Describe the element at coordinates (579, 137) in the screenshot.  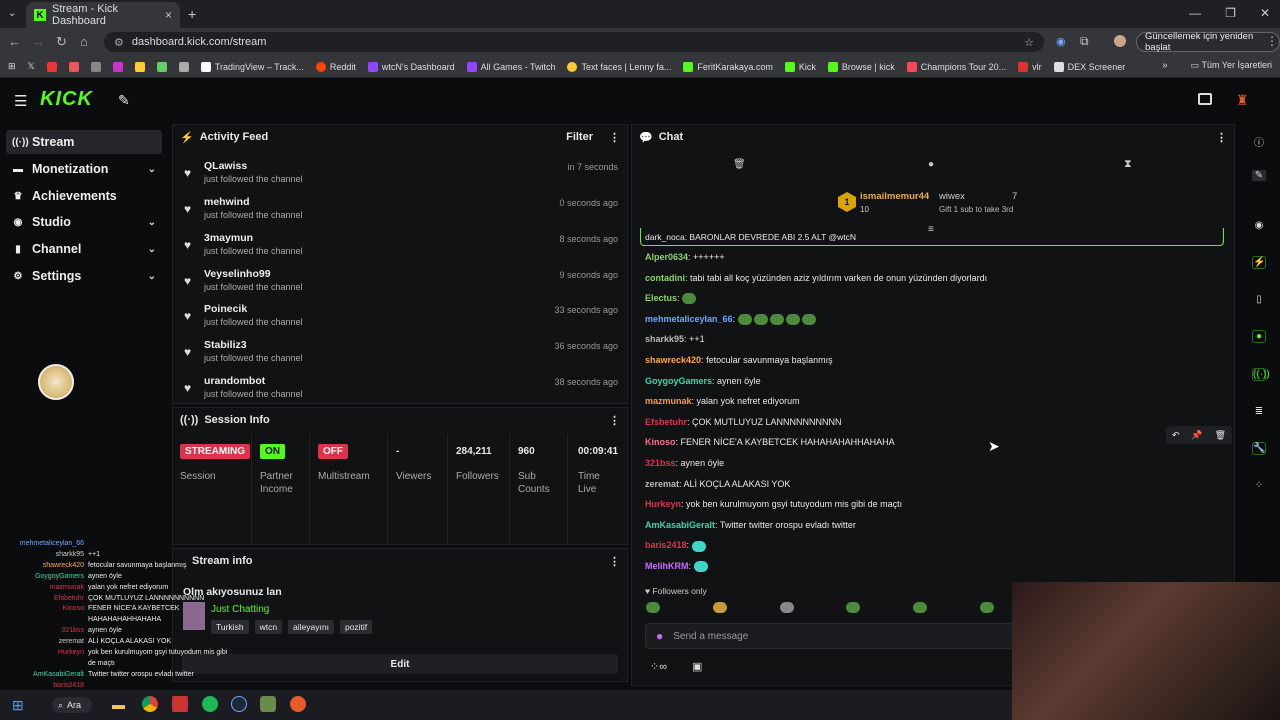
I see `filter-button: Filter` at that location.